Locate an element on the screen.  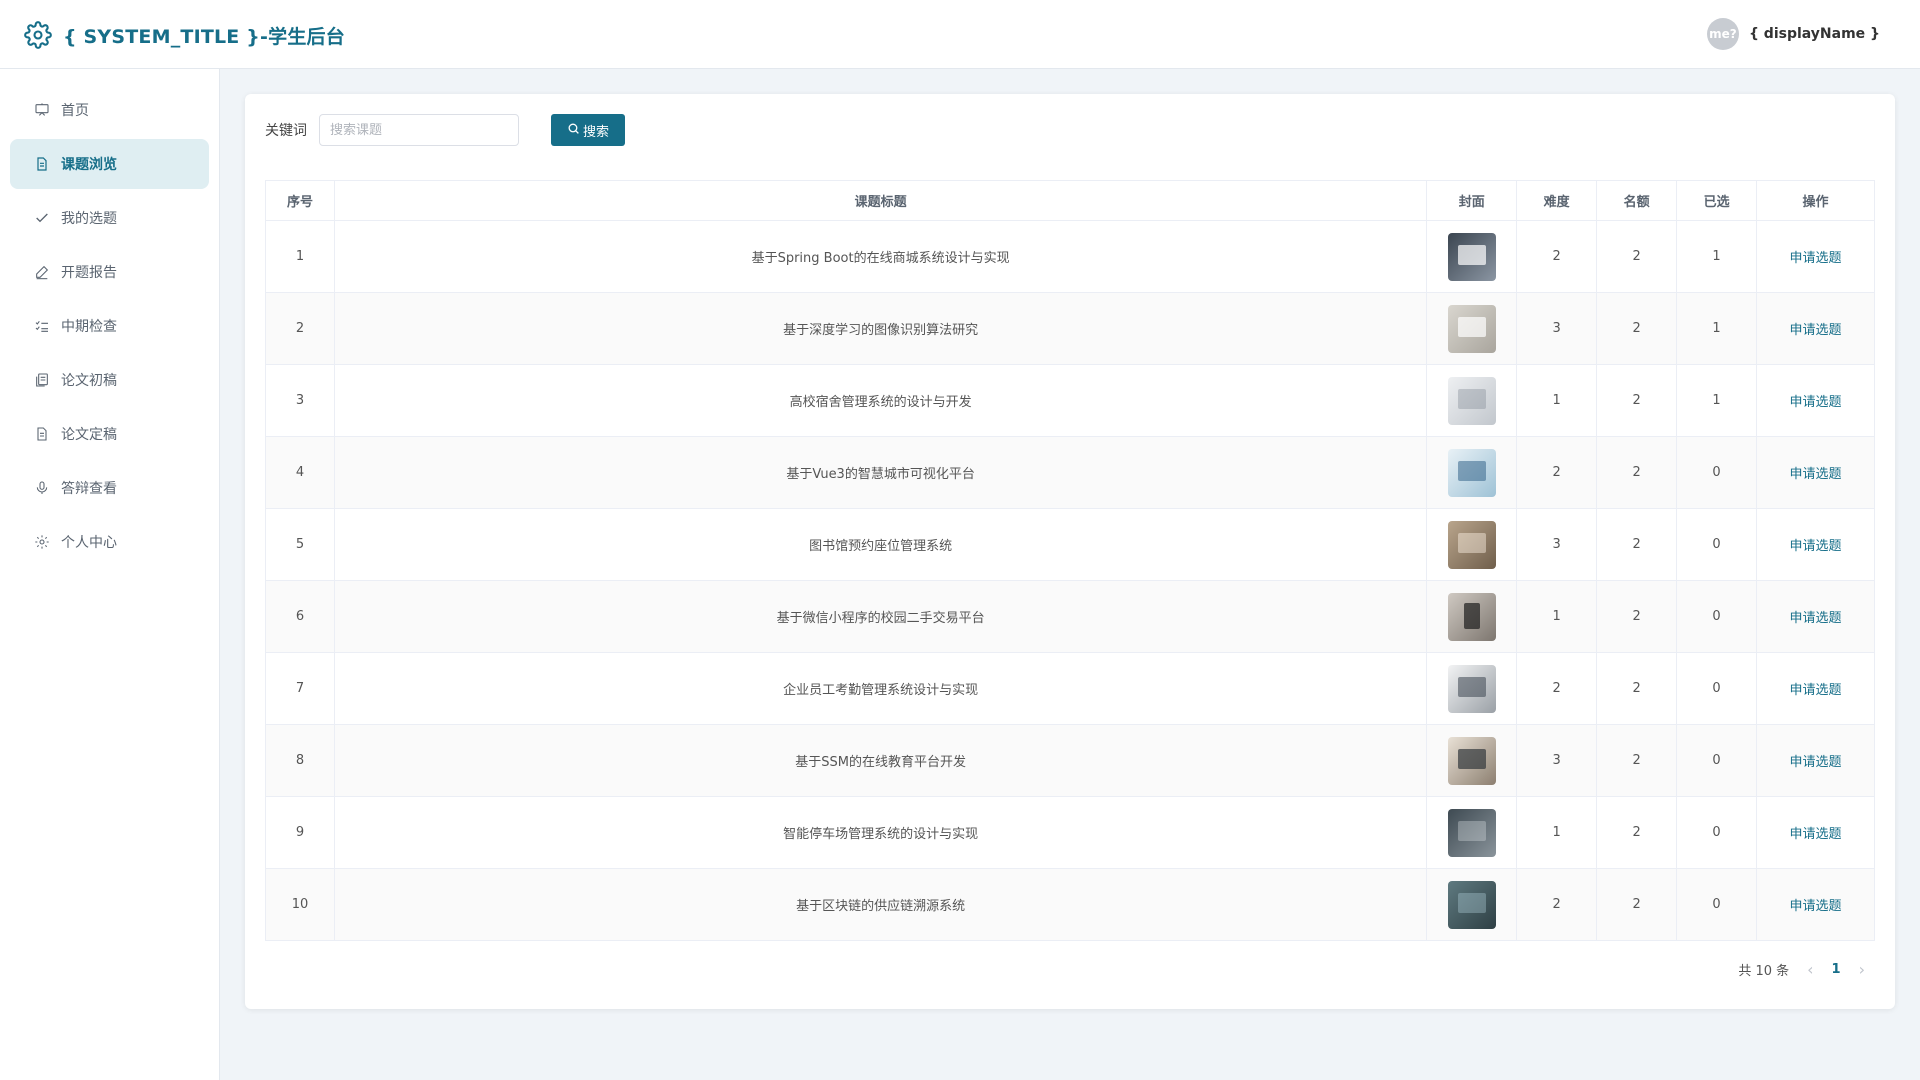
search-bar: 关键词 搜索 is located at coordinates (445, 130).